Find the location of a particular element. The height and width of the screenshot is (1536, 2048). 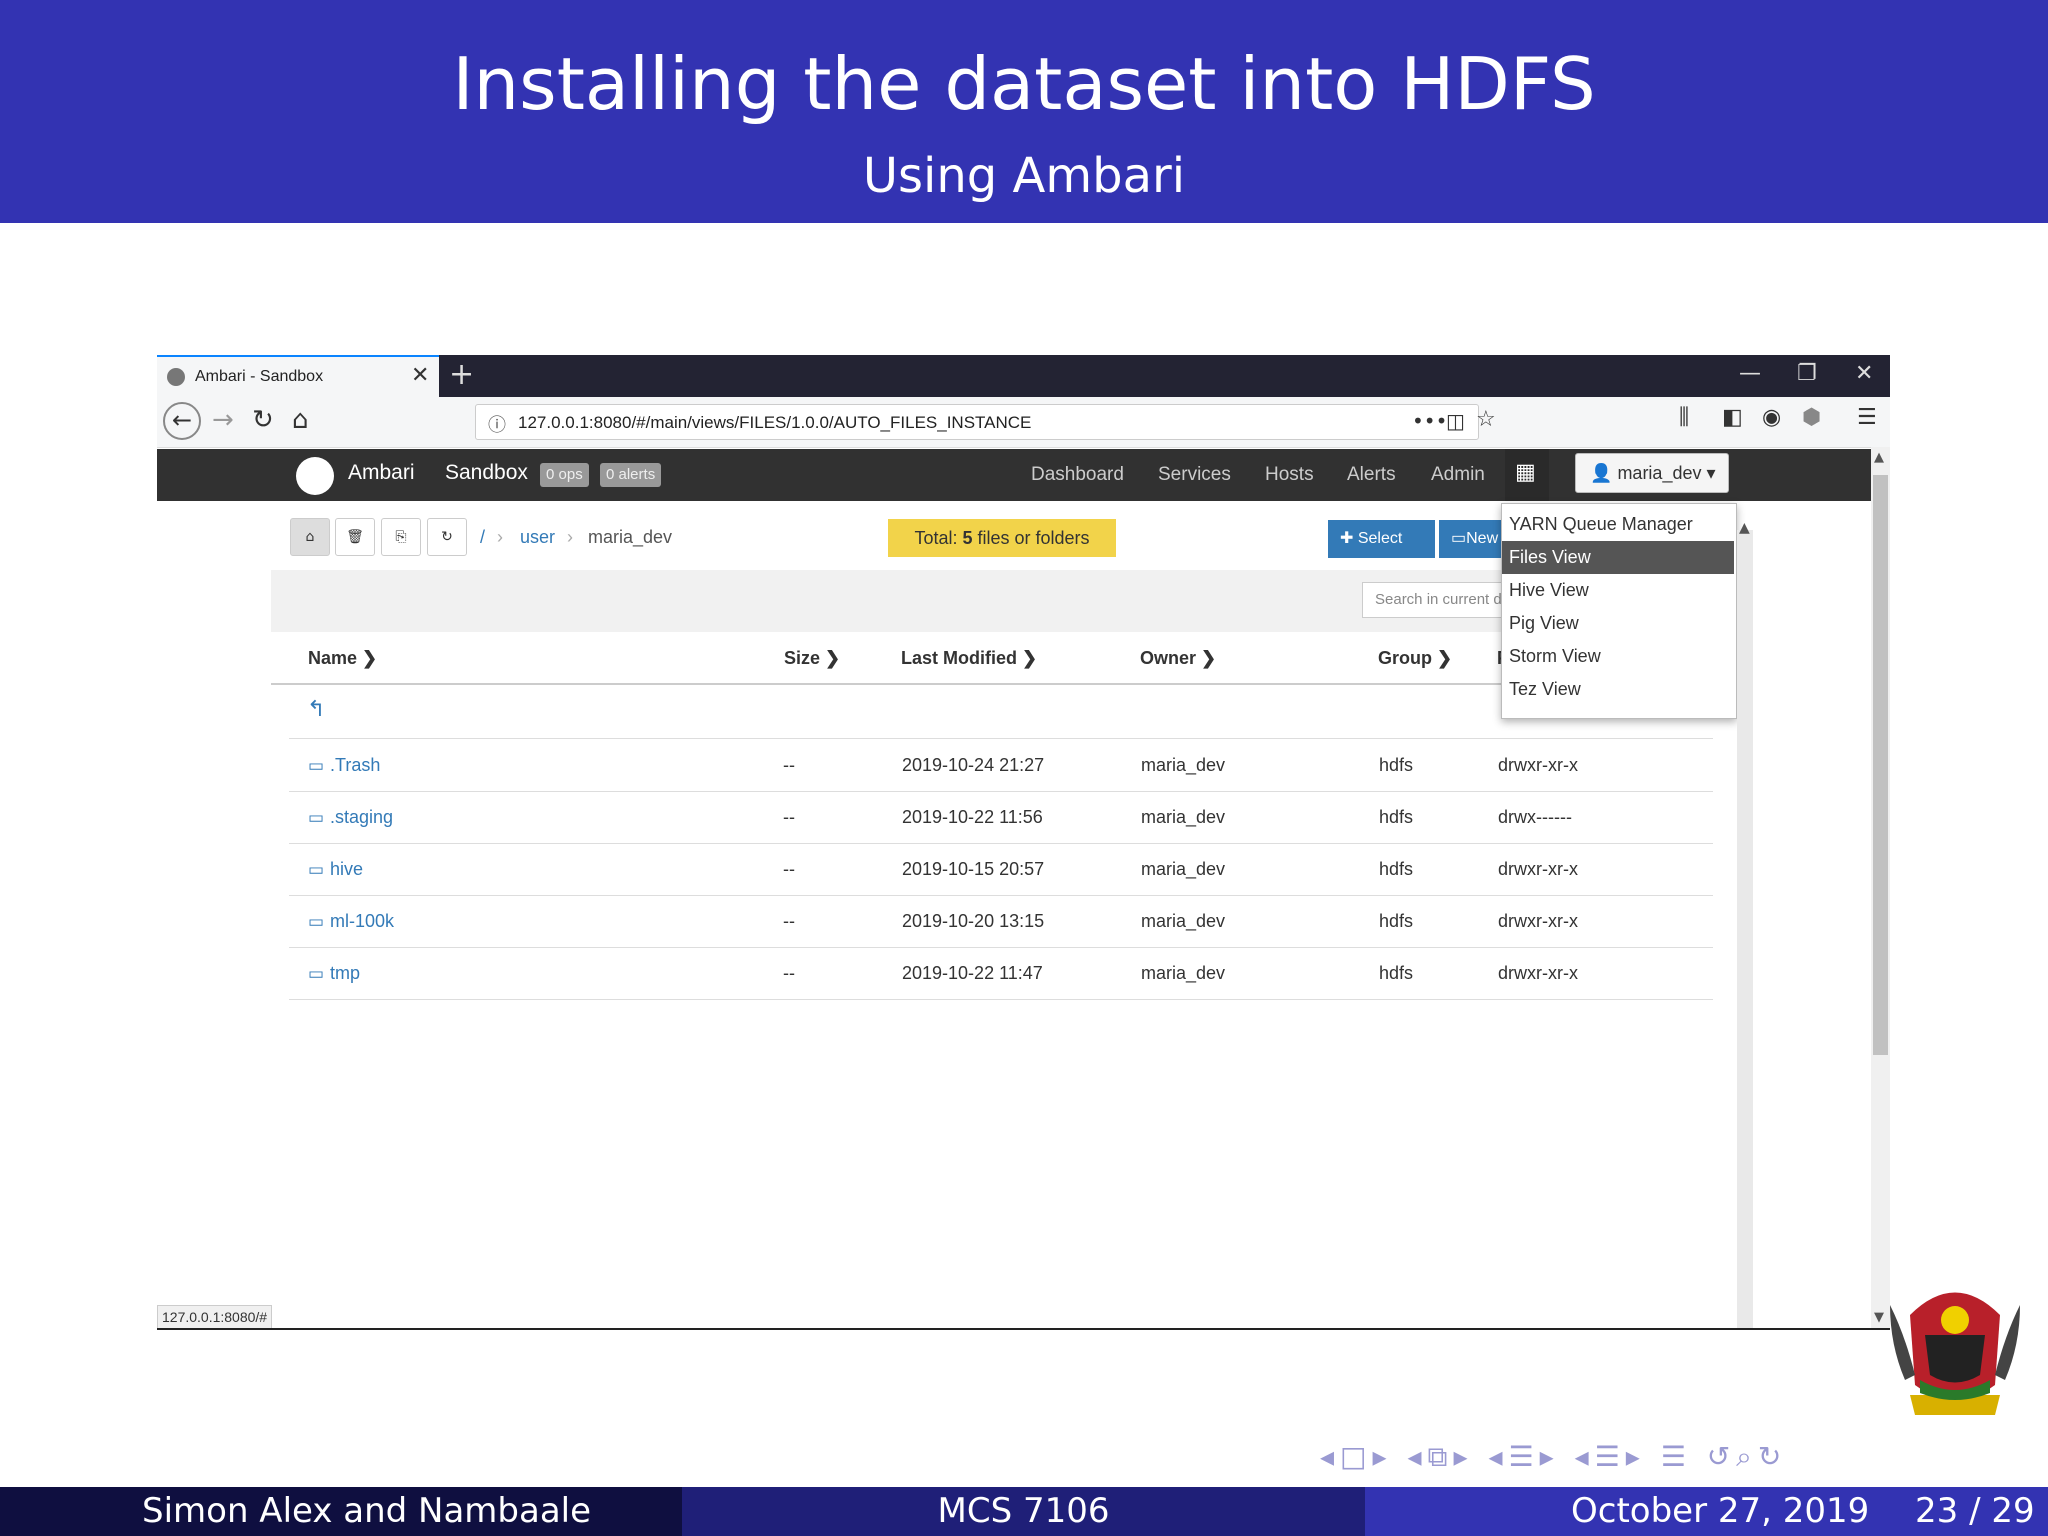

ops-badge: 0 ops is located at coordinates (564, 475).